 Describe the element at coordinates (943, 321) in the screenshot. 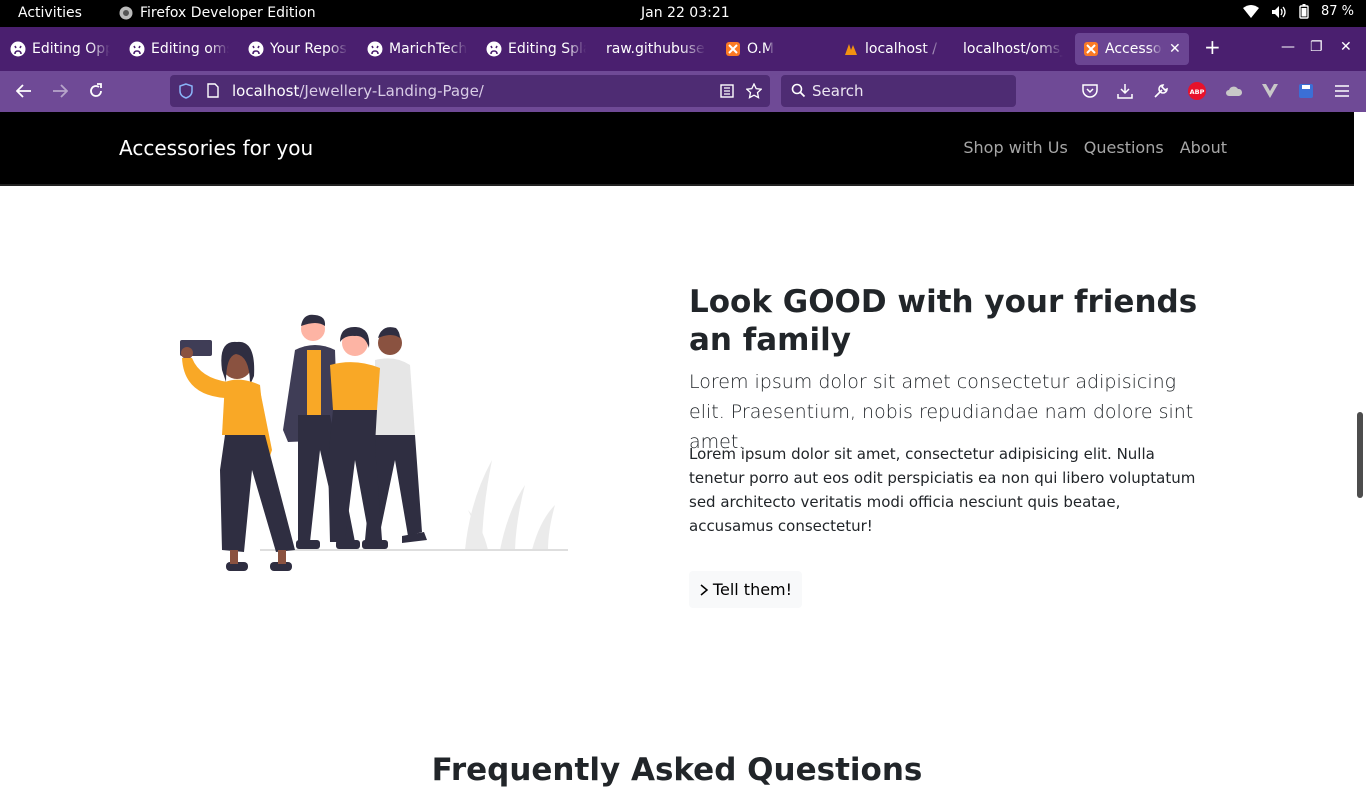

I see `hero-heading: Look GOOD with your friends an family` at that location.